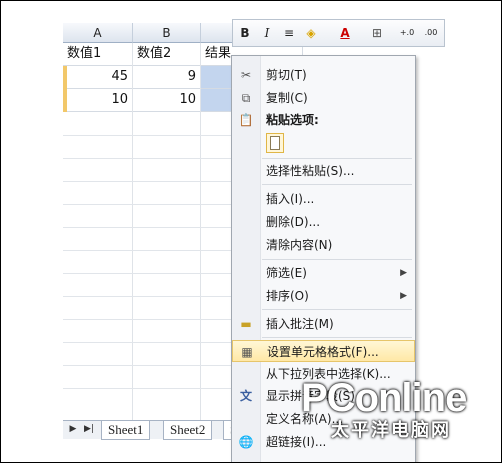 This screenshot has width=502, height=463. What do you see at coordinates (323, 273) in the screenshot?
I see `menu-item-filter: 筛选(E) ▶` at bounding box center [323, 273].